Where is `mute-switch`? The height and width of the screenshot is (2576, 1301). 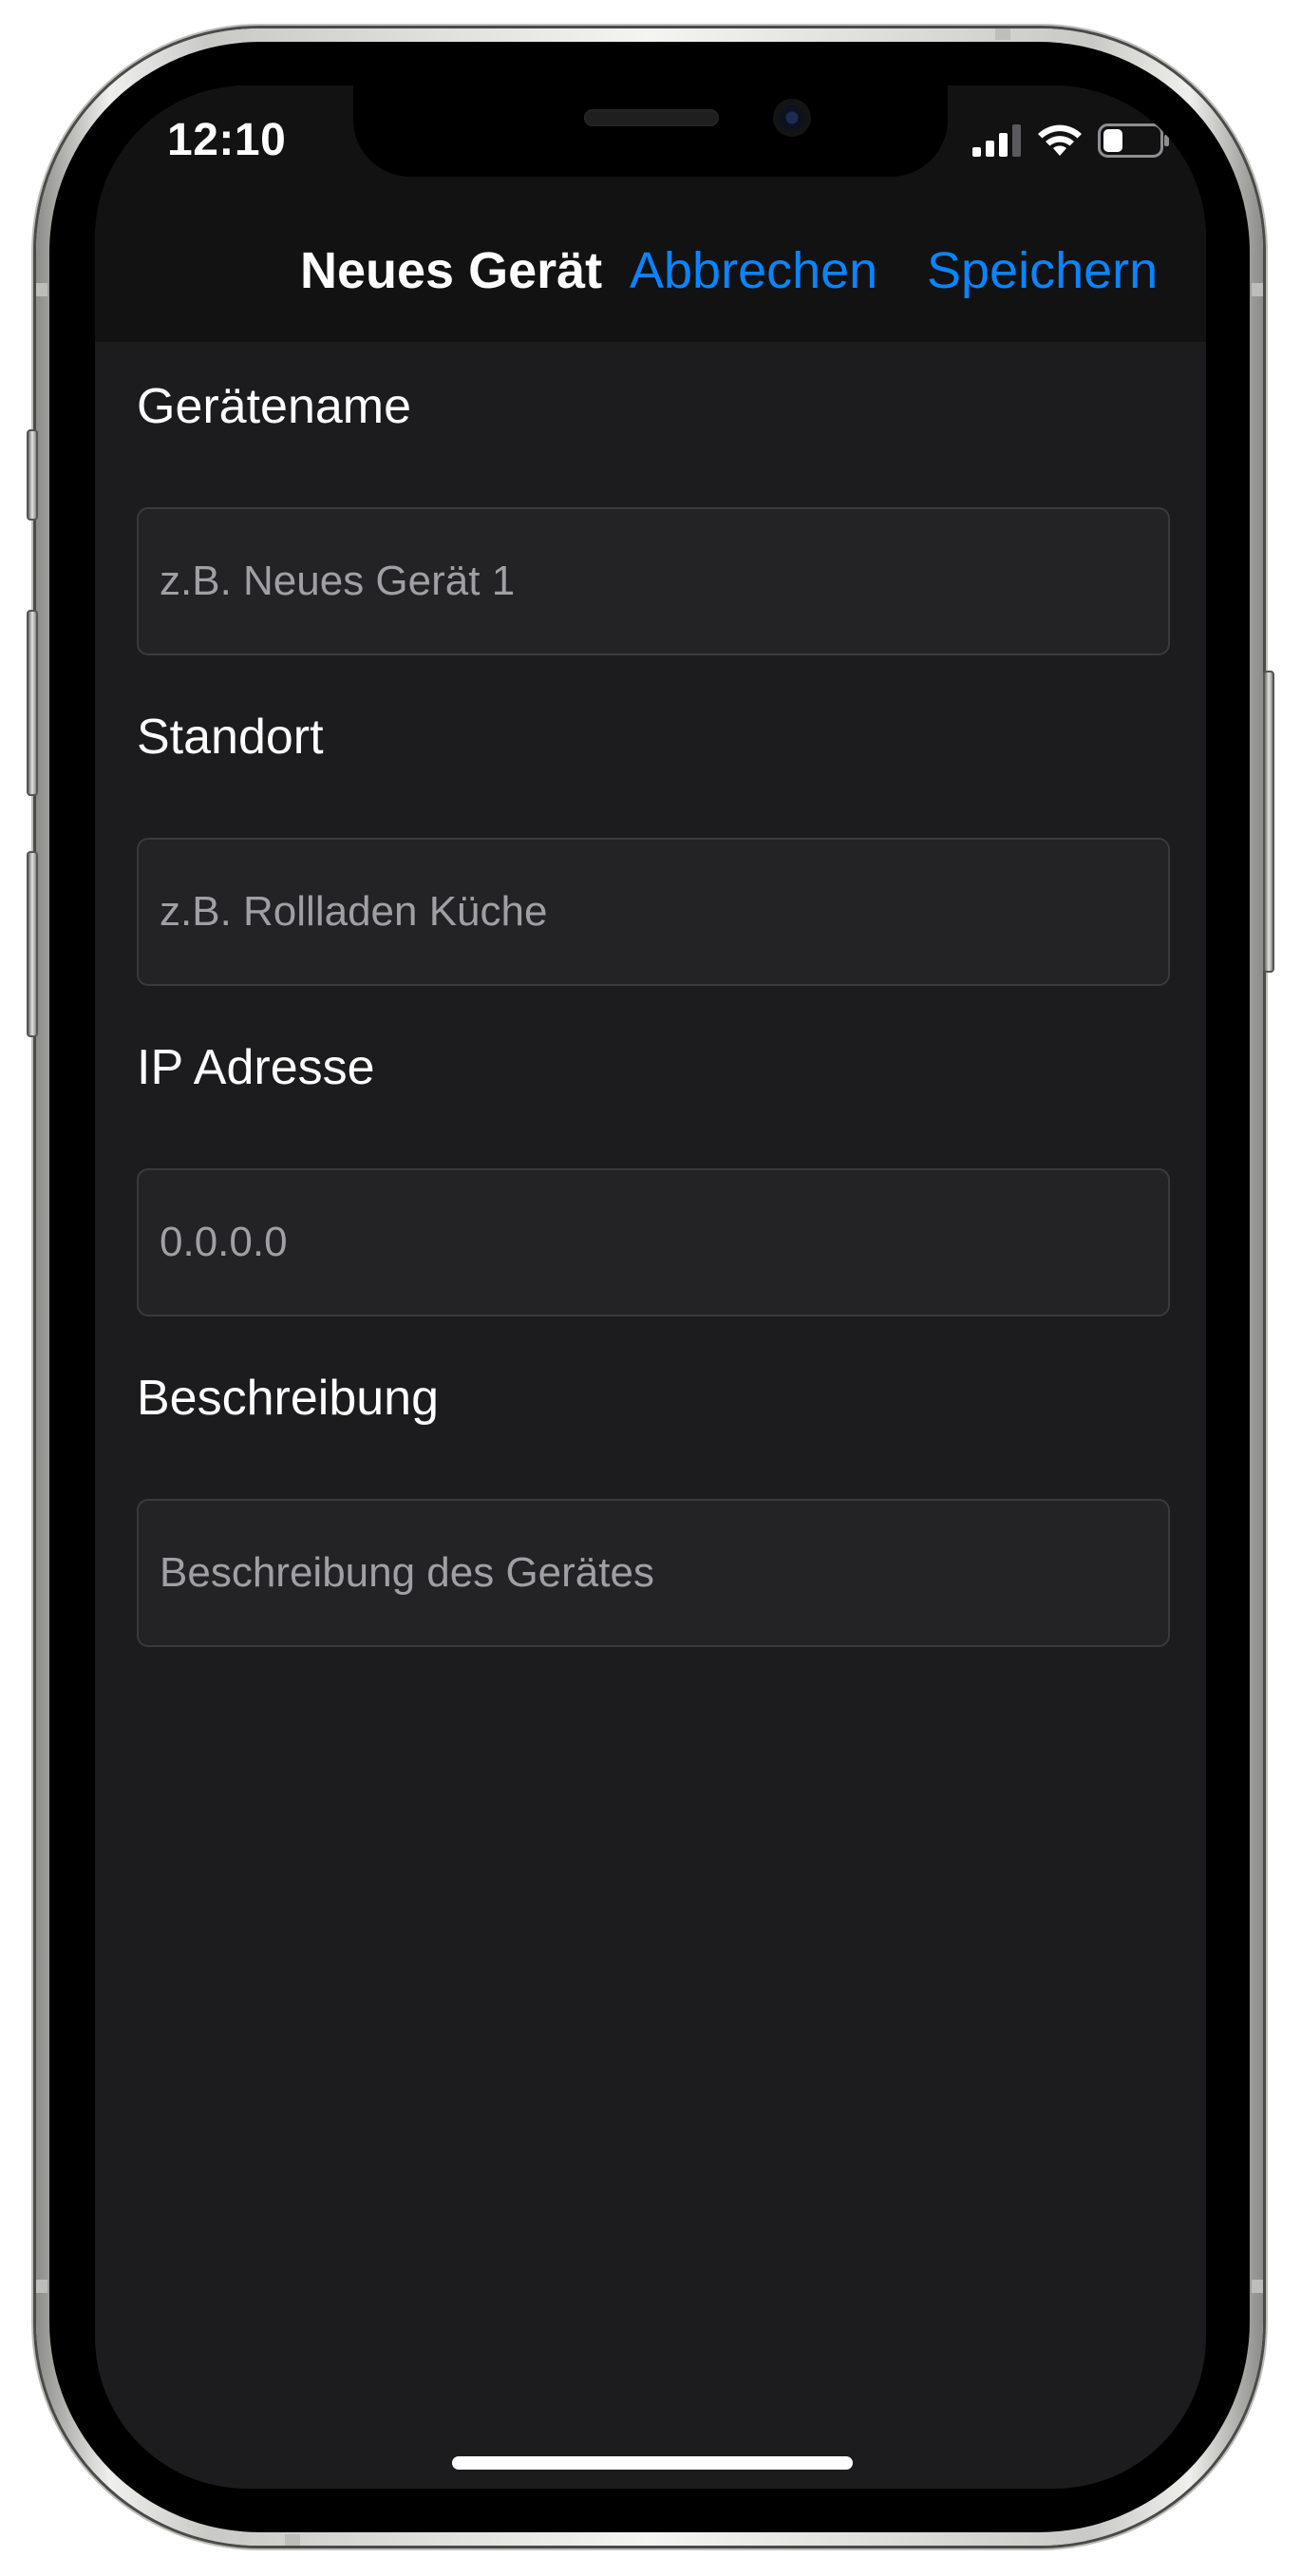 mute-switch is located at coordinates (32, 475).